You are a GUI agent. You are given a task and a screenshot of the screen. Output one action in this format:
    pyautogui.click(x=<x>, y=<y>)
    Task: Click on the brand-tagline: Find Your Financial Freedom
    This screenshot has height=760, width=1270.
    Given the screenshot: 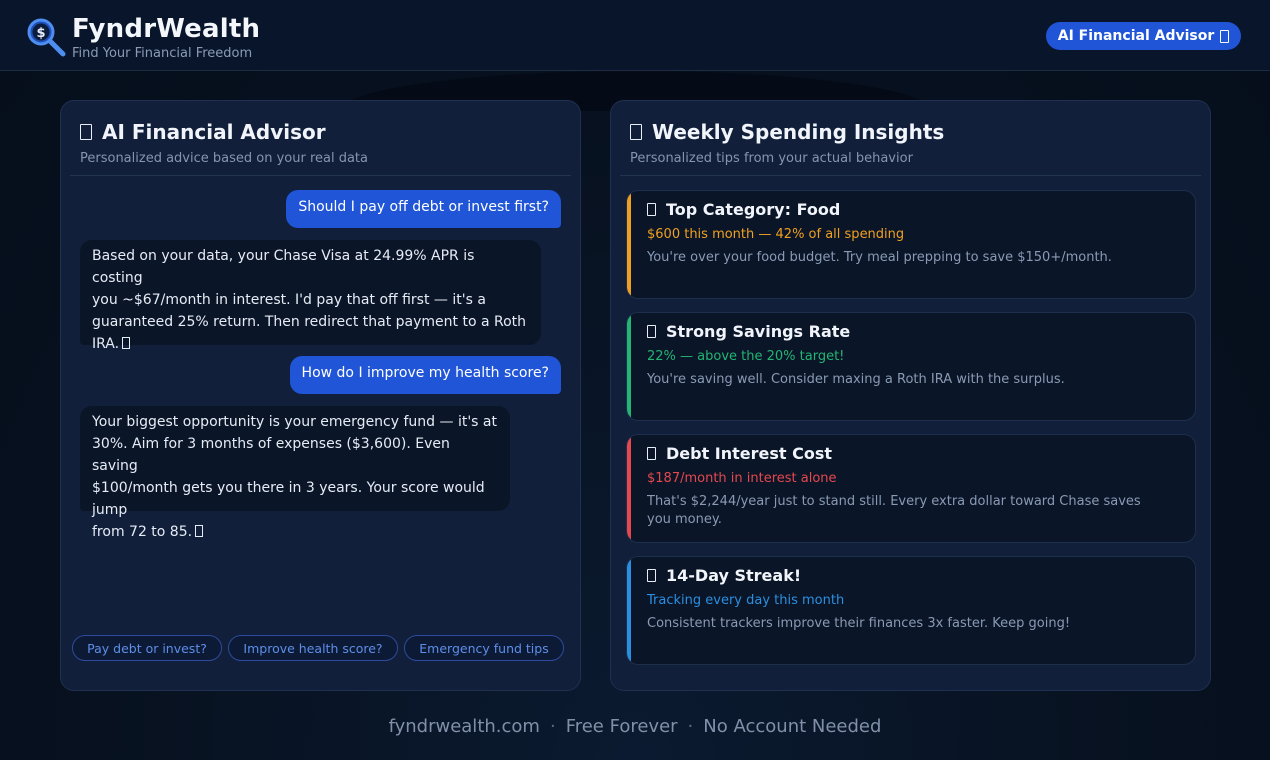 What is the action you would take?
    pyautogui.click(x=162, y=53)
    